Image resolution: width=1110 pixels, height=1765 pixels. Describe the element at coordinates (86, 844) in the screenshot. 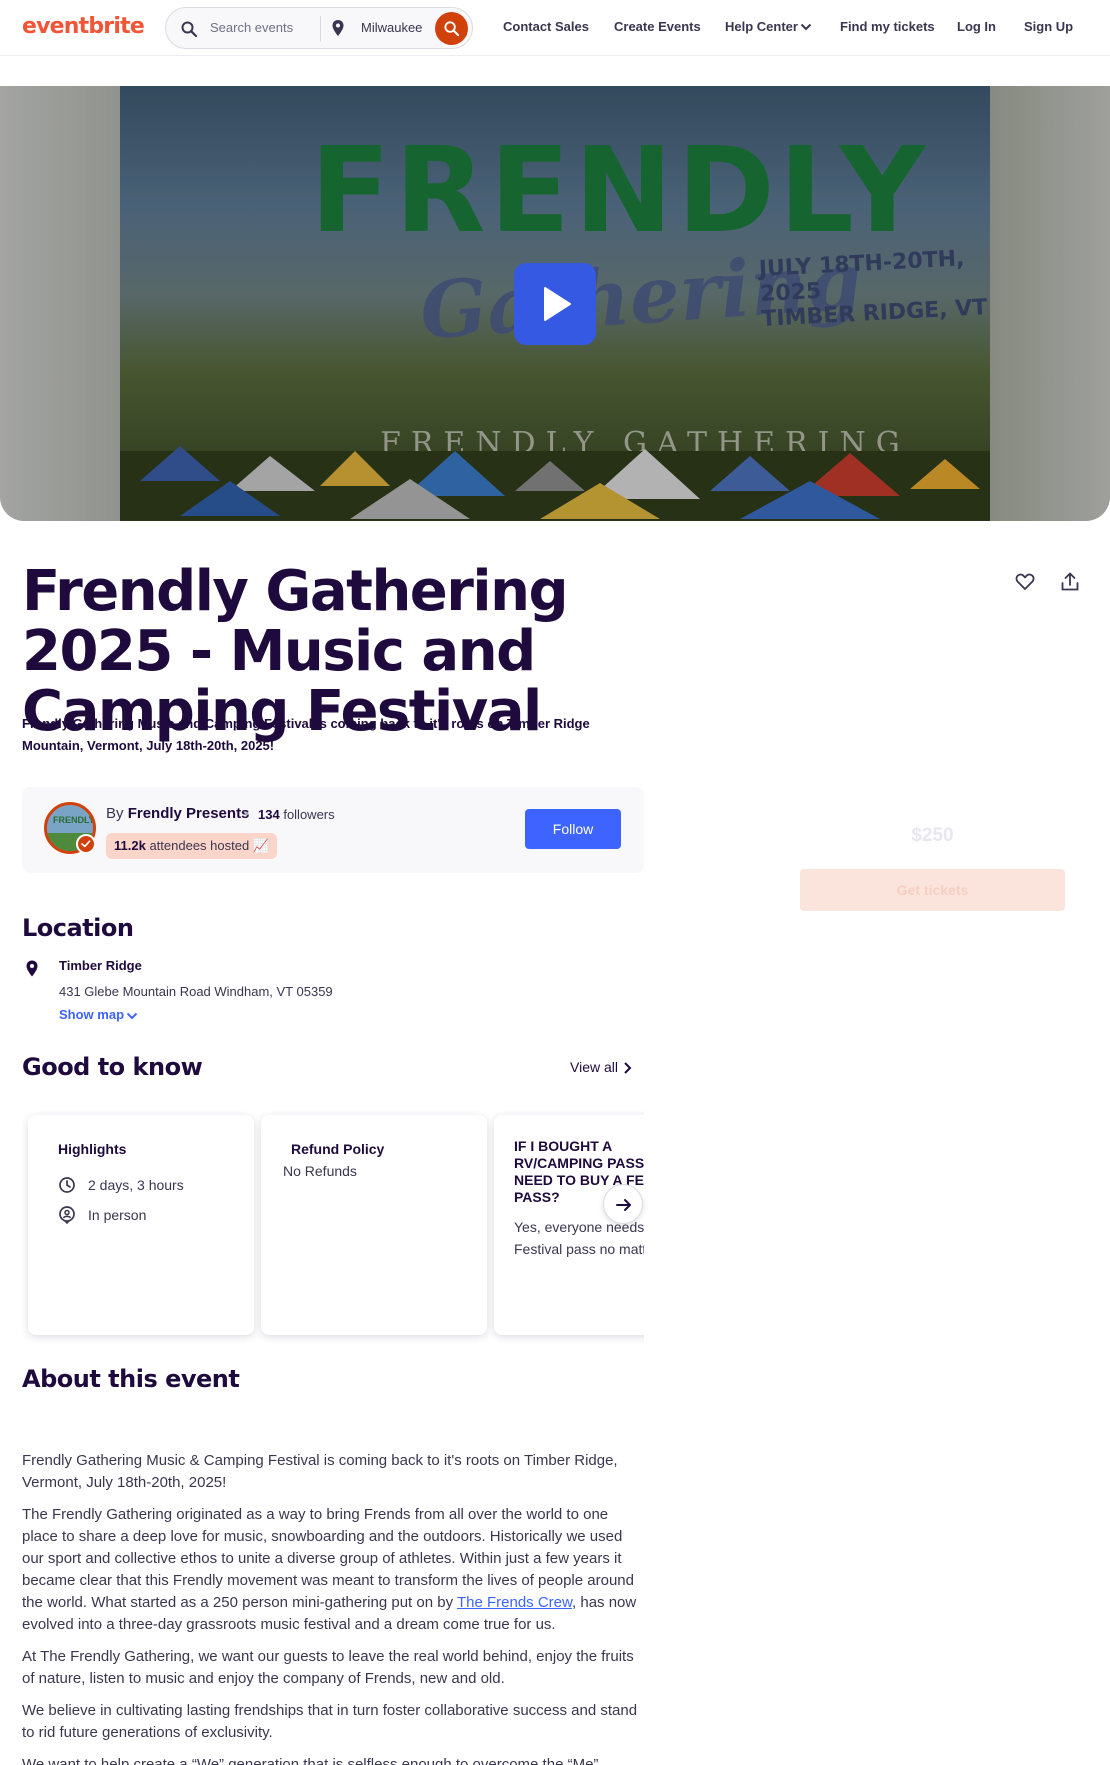

I see `verified-badge-icon` at that location.